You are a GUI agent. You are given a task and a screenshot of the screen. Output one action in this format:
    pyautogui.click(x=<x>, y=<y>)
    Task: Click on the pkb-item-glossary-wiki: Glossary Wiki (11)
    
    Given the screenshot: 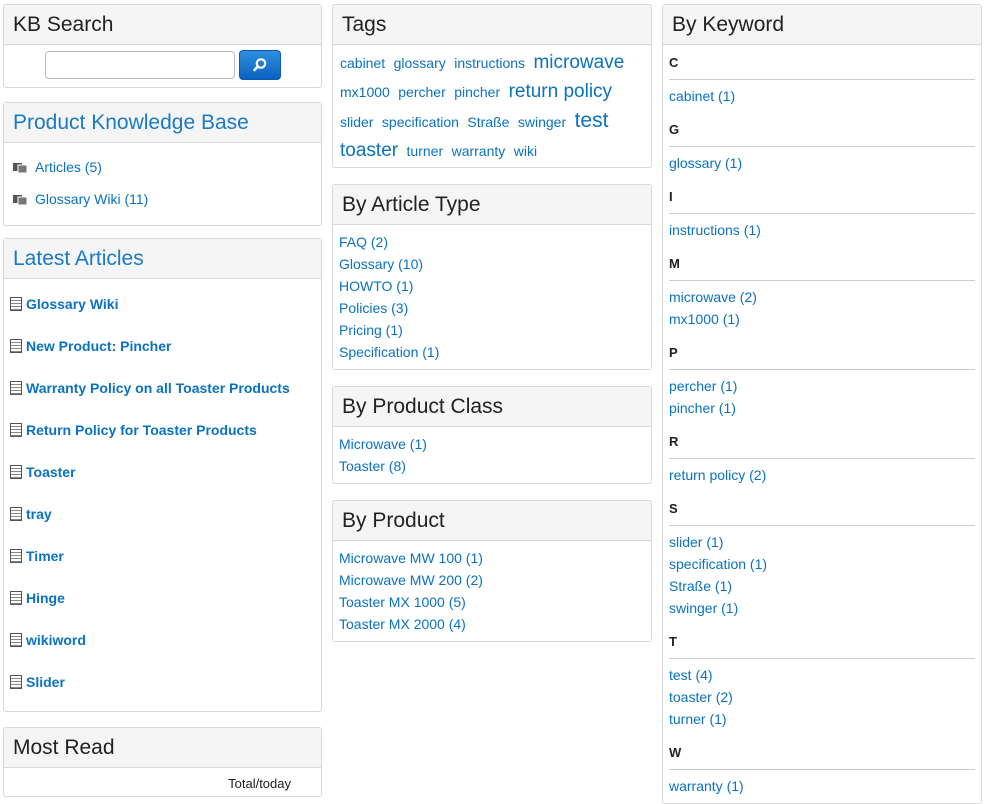 What is the action you would take?
    pyautogui.click(x=162, y=199)
    